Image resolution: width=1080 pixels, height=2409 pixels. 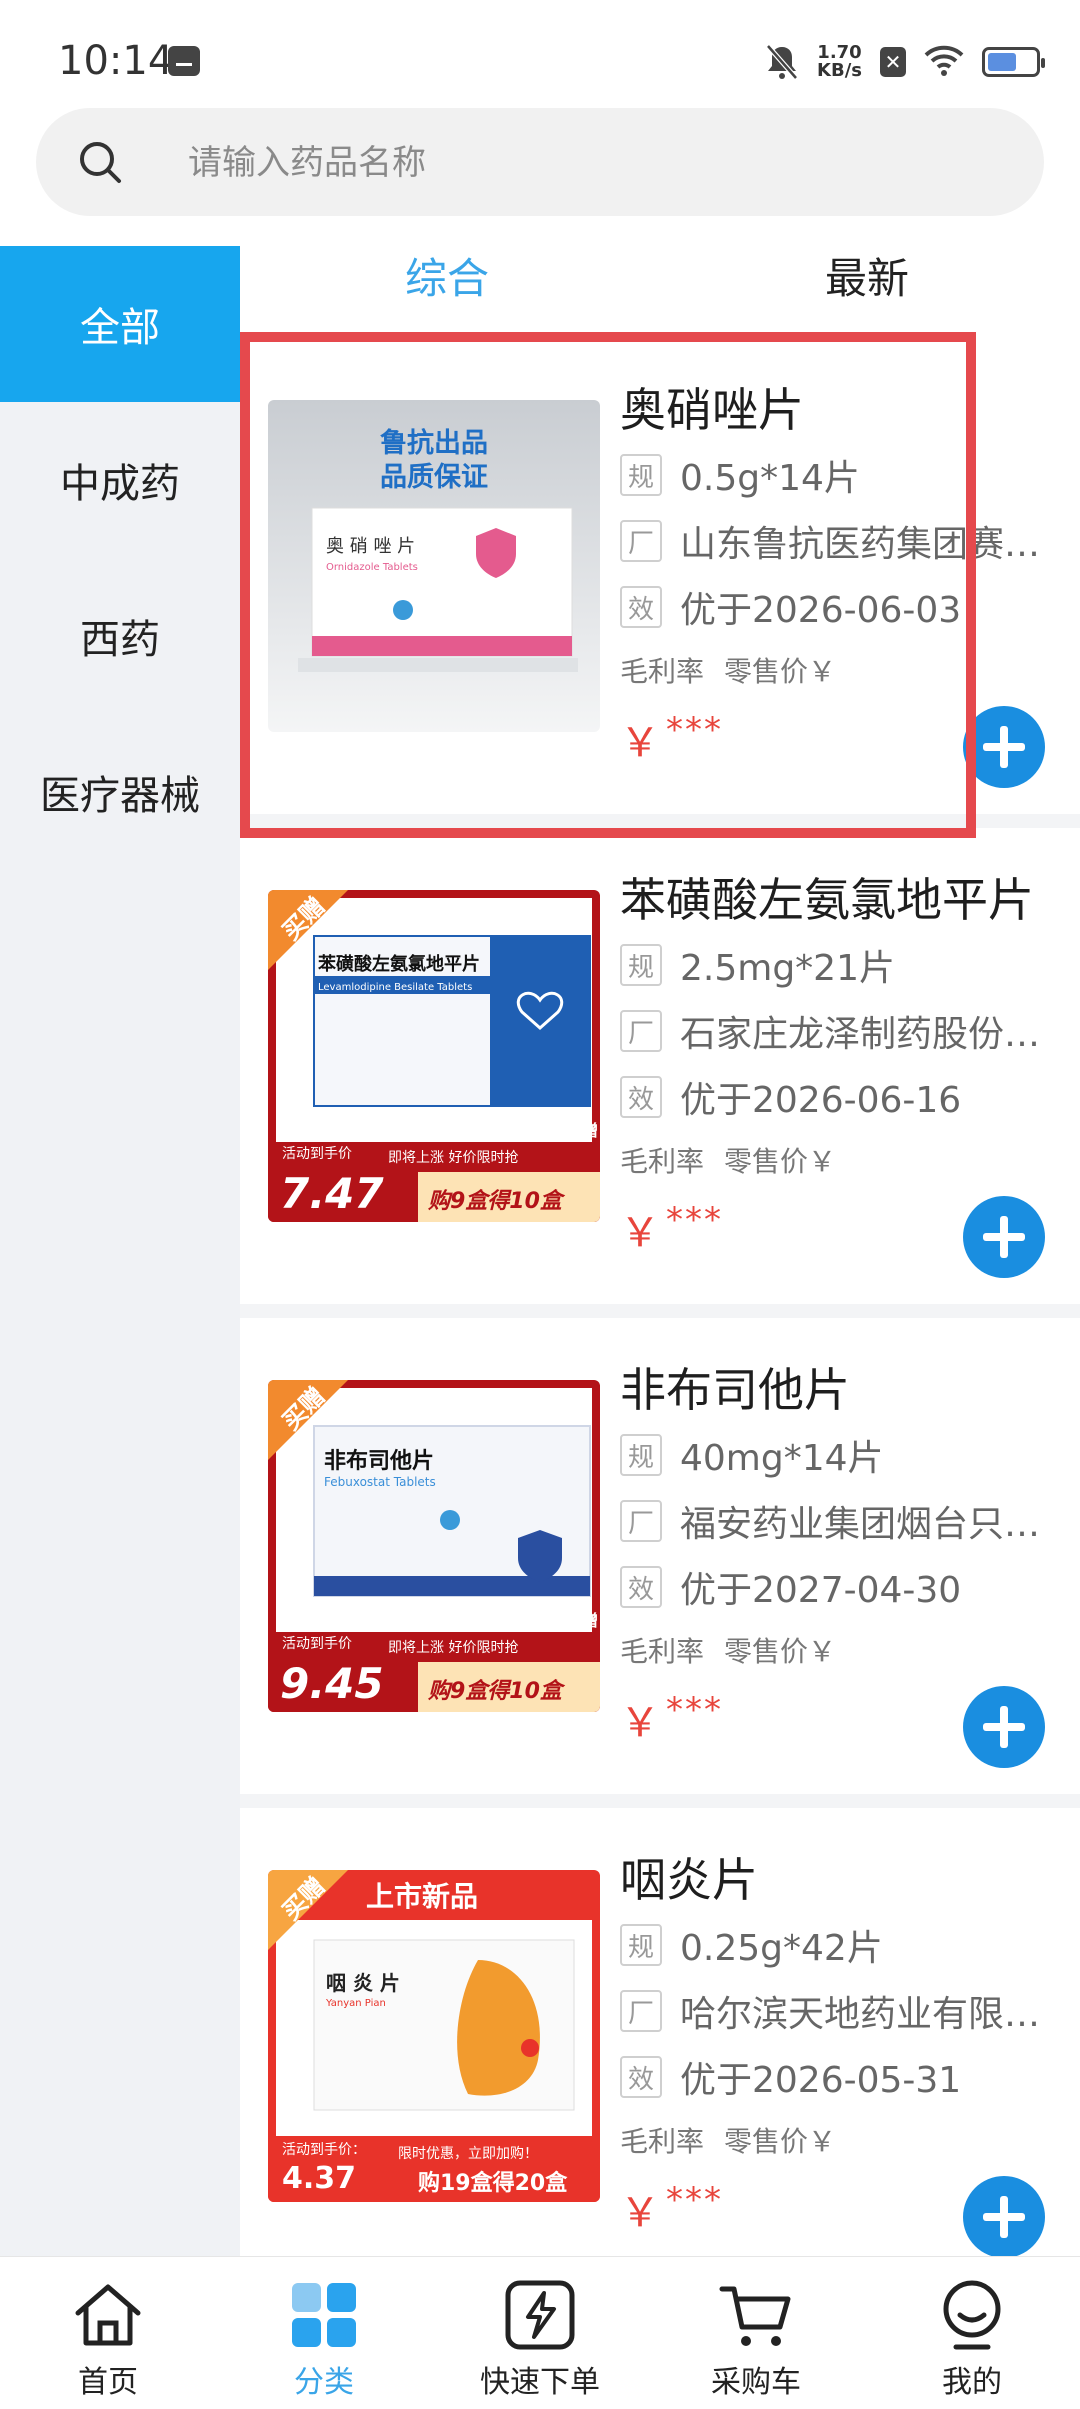 I want to click on spec-row: 规 0.25g*42片, so click(x=751, y=1945).